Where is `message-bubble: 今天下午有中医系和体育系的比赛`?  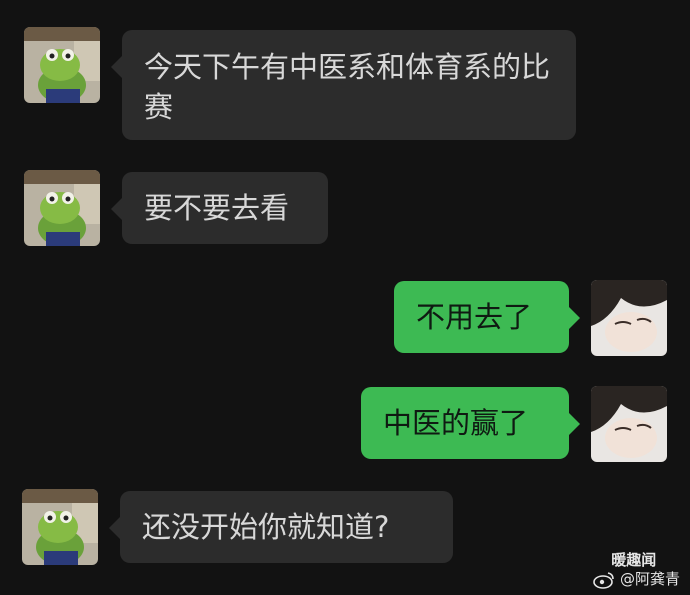 message-bubble: 今天下午有中医系和体育系的比赛 is located at coordinates (343, 85).